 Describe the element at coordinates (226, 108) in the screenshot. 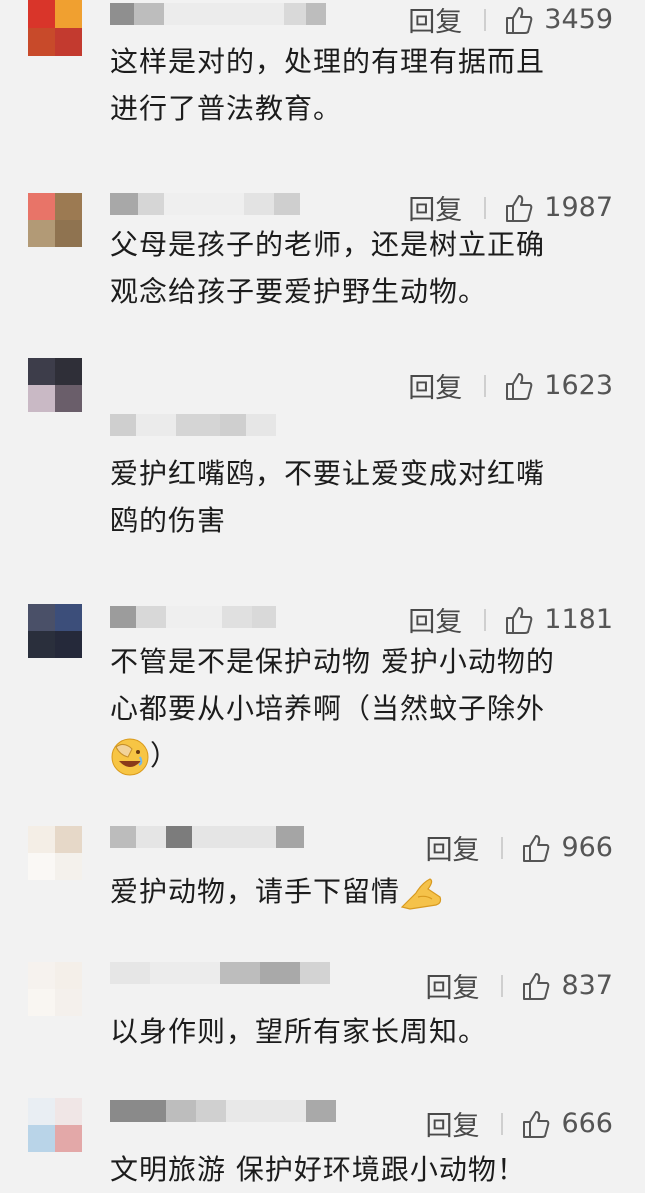

I see `comment-line: 进行了普法教育。` at that location.